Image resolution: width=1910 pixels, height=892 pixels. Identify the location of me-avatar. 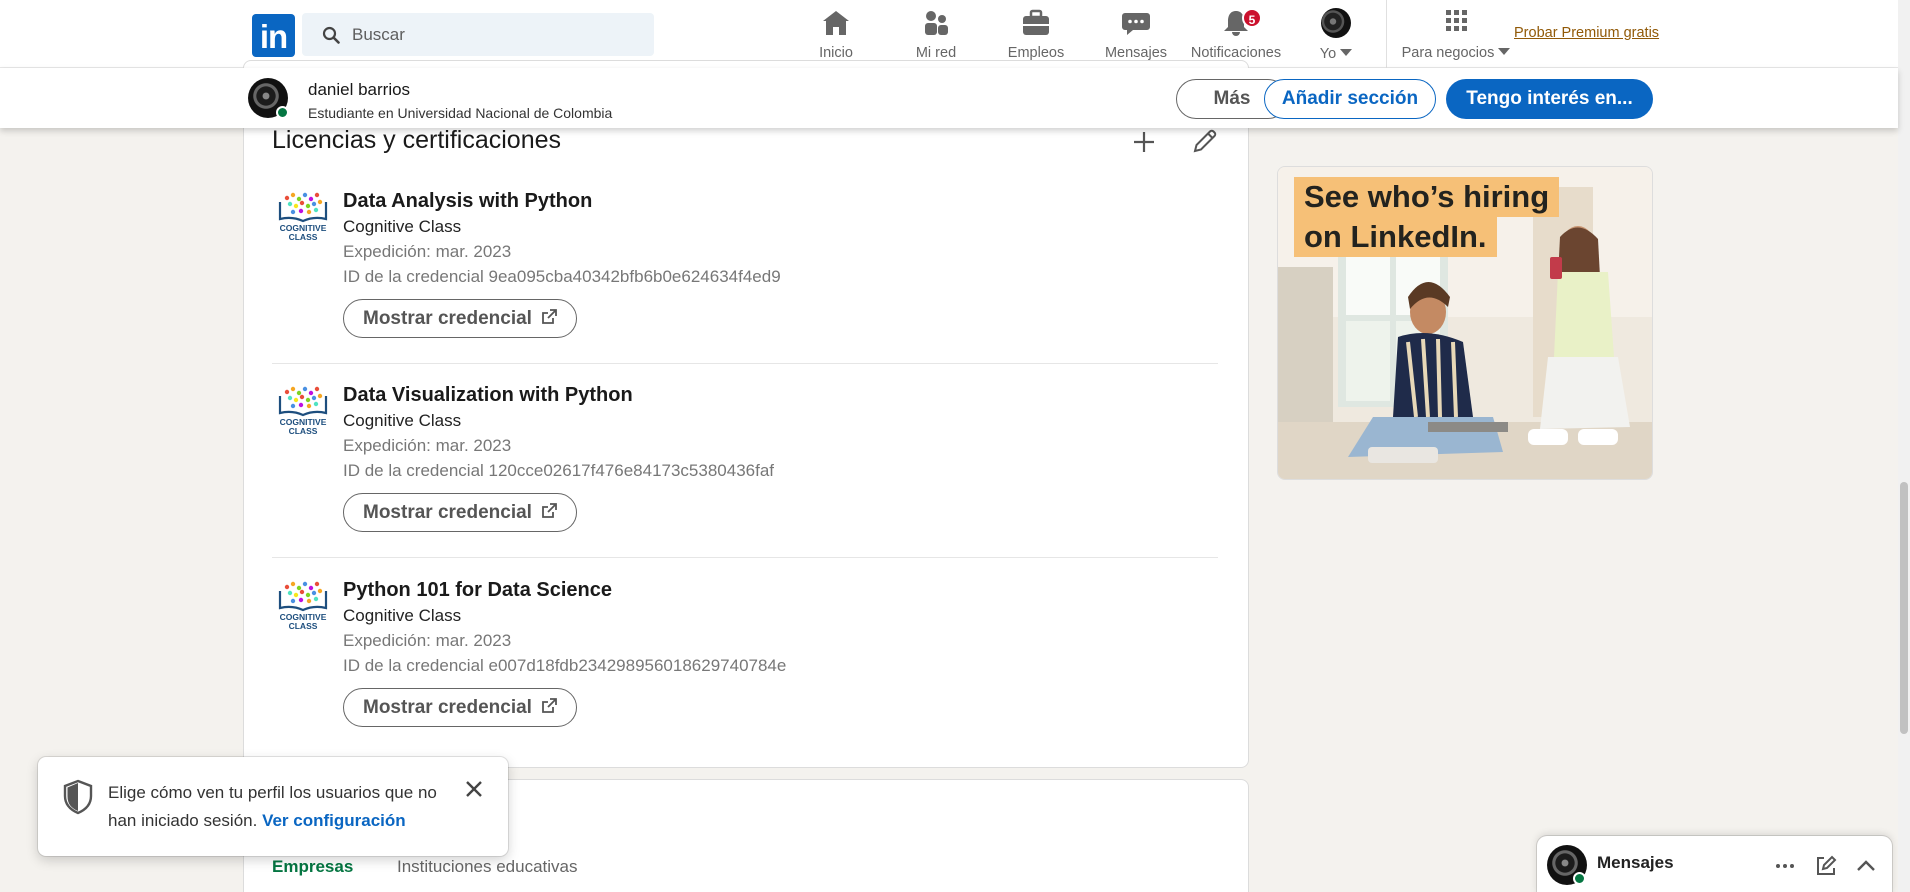
(1336, 23).